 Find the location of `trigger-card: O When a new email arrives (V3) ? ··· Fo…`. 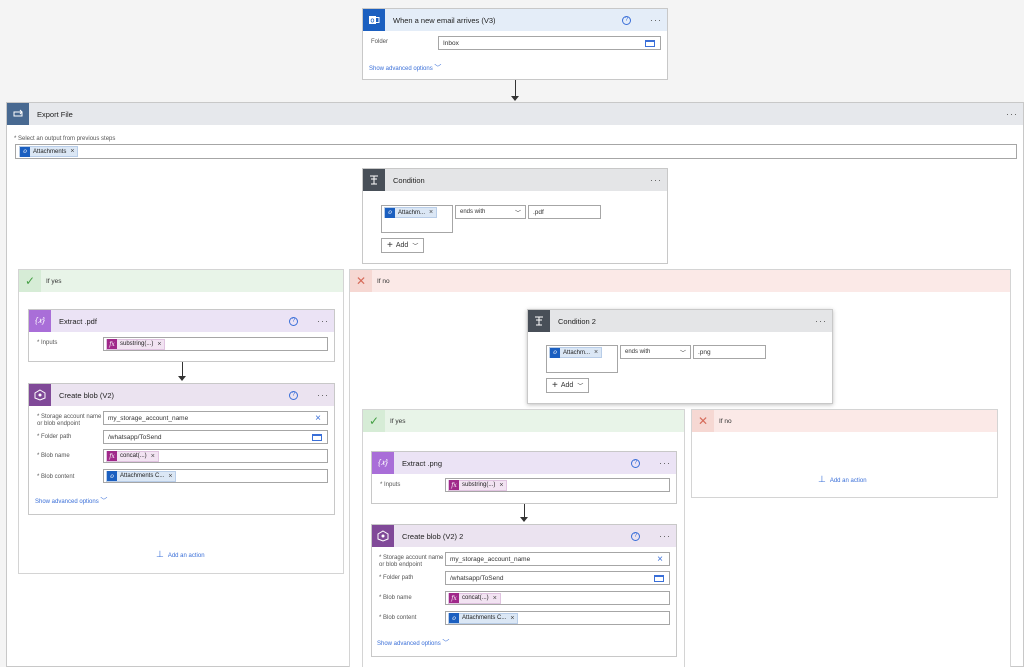

trigger-card: O When a new email arrives (V3) ? ··· Fo… is located at coordinates (515, 44).